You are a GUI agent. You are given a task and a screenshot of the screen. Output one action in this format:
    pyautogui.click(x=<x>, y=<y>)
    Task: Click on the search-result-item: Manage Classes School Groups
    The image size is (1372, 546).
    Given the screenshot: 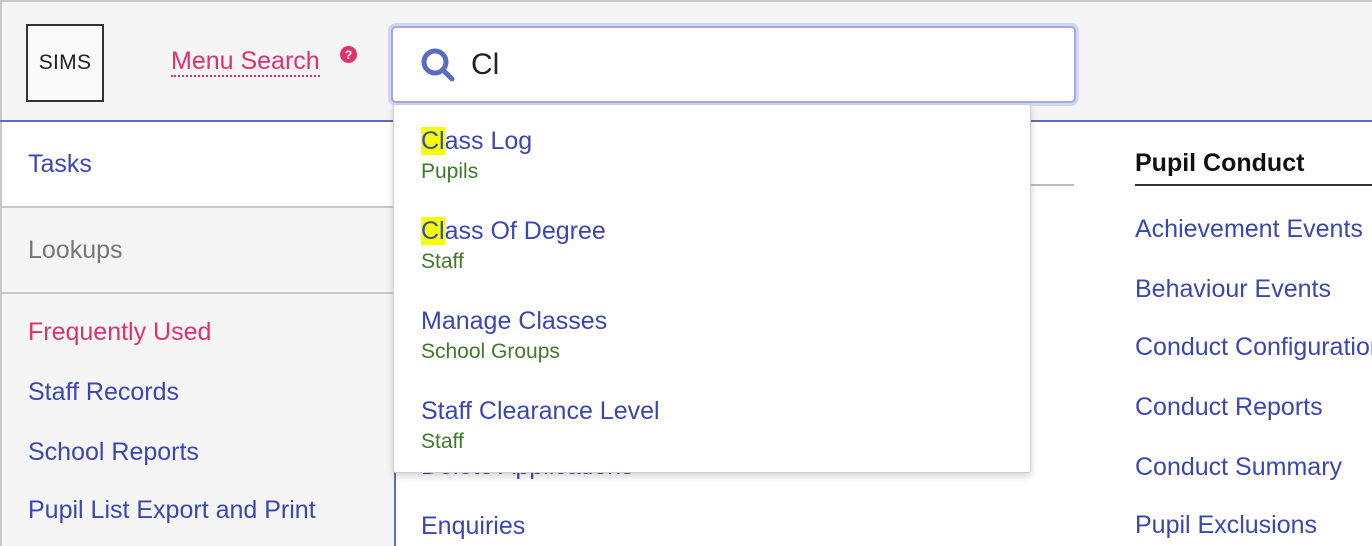 What is the action you would take?
    pyautogui.click(x=514, y=335)
    